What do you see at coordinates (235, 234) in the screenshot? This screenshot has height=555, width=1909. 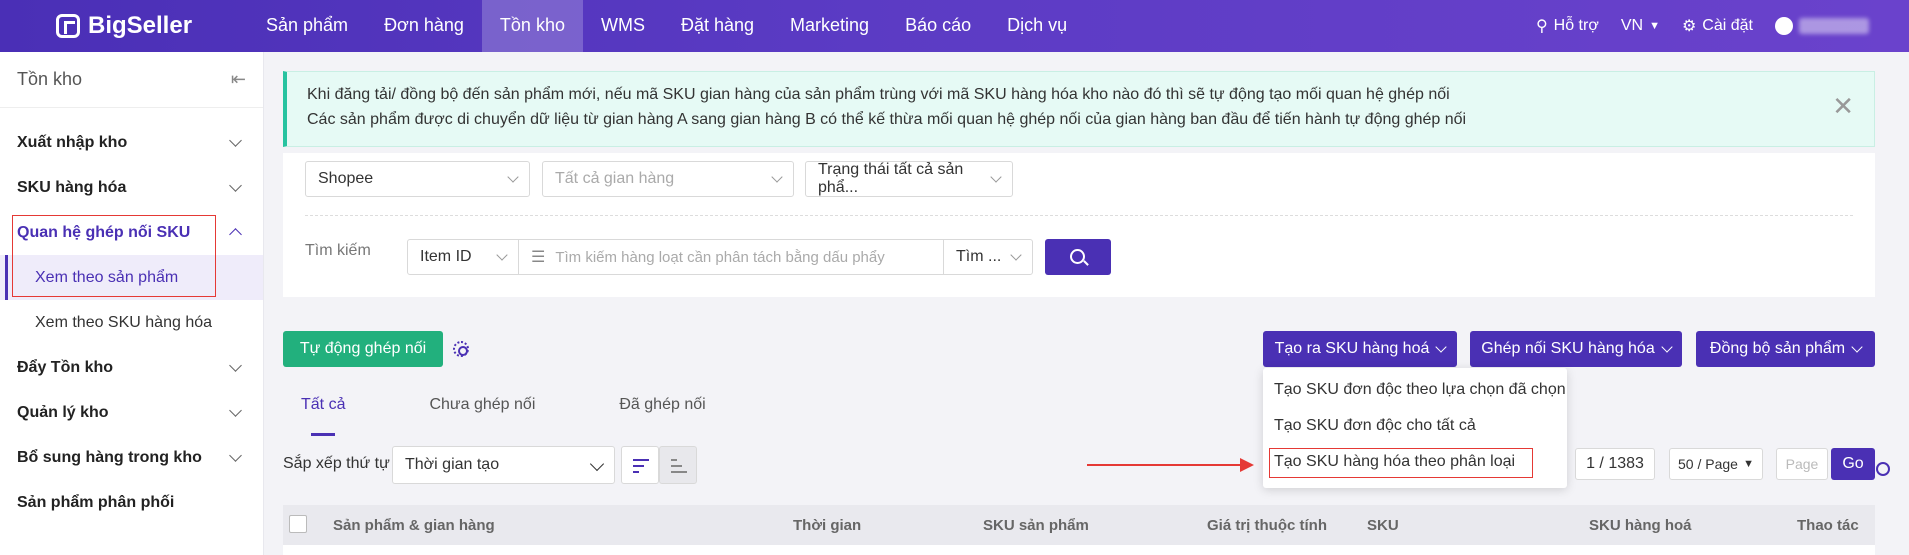 I see `chevron-up-icon` at bounding box center [235, 234].